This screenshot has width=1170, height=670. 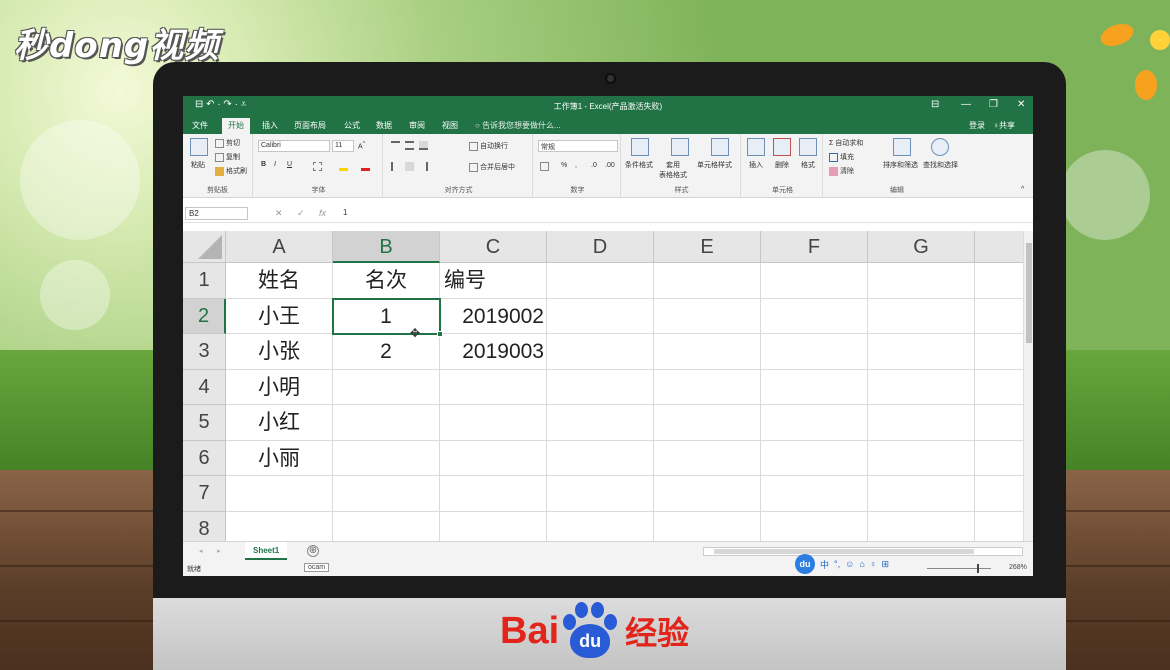 What do you see at coordinates (417, 125) in the screenshot?
I see `tab-review: 审阅` at bounding box center [417, 125].